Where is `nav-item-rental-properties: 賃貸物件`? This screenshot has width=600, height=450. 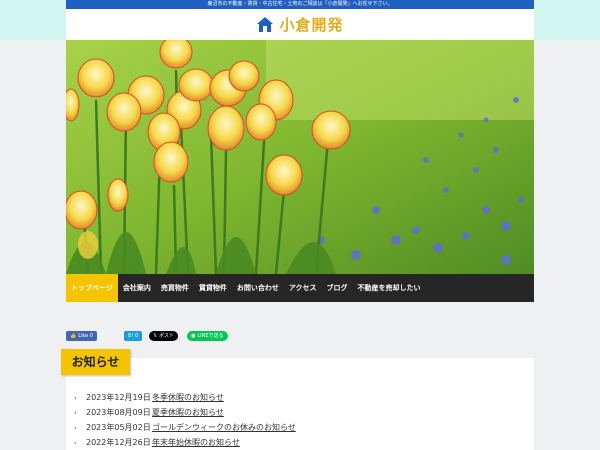 nav-item-rental-properties: 賃貸物件 is located at coordinates (213, 288).